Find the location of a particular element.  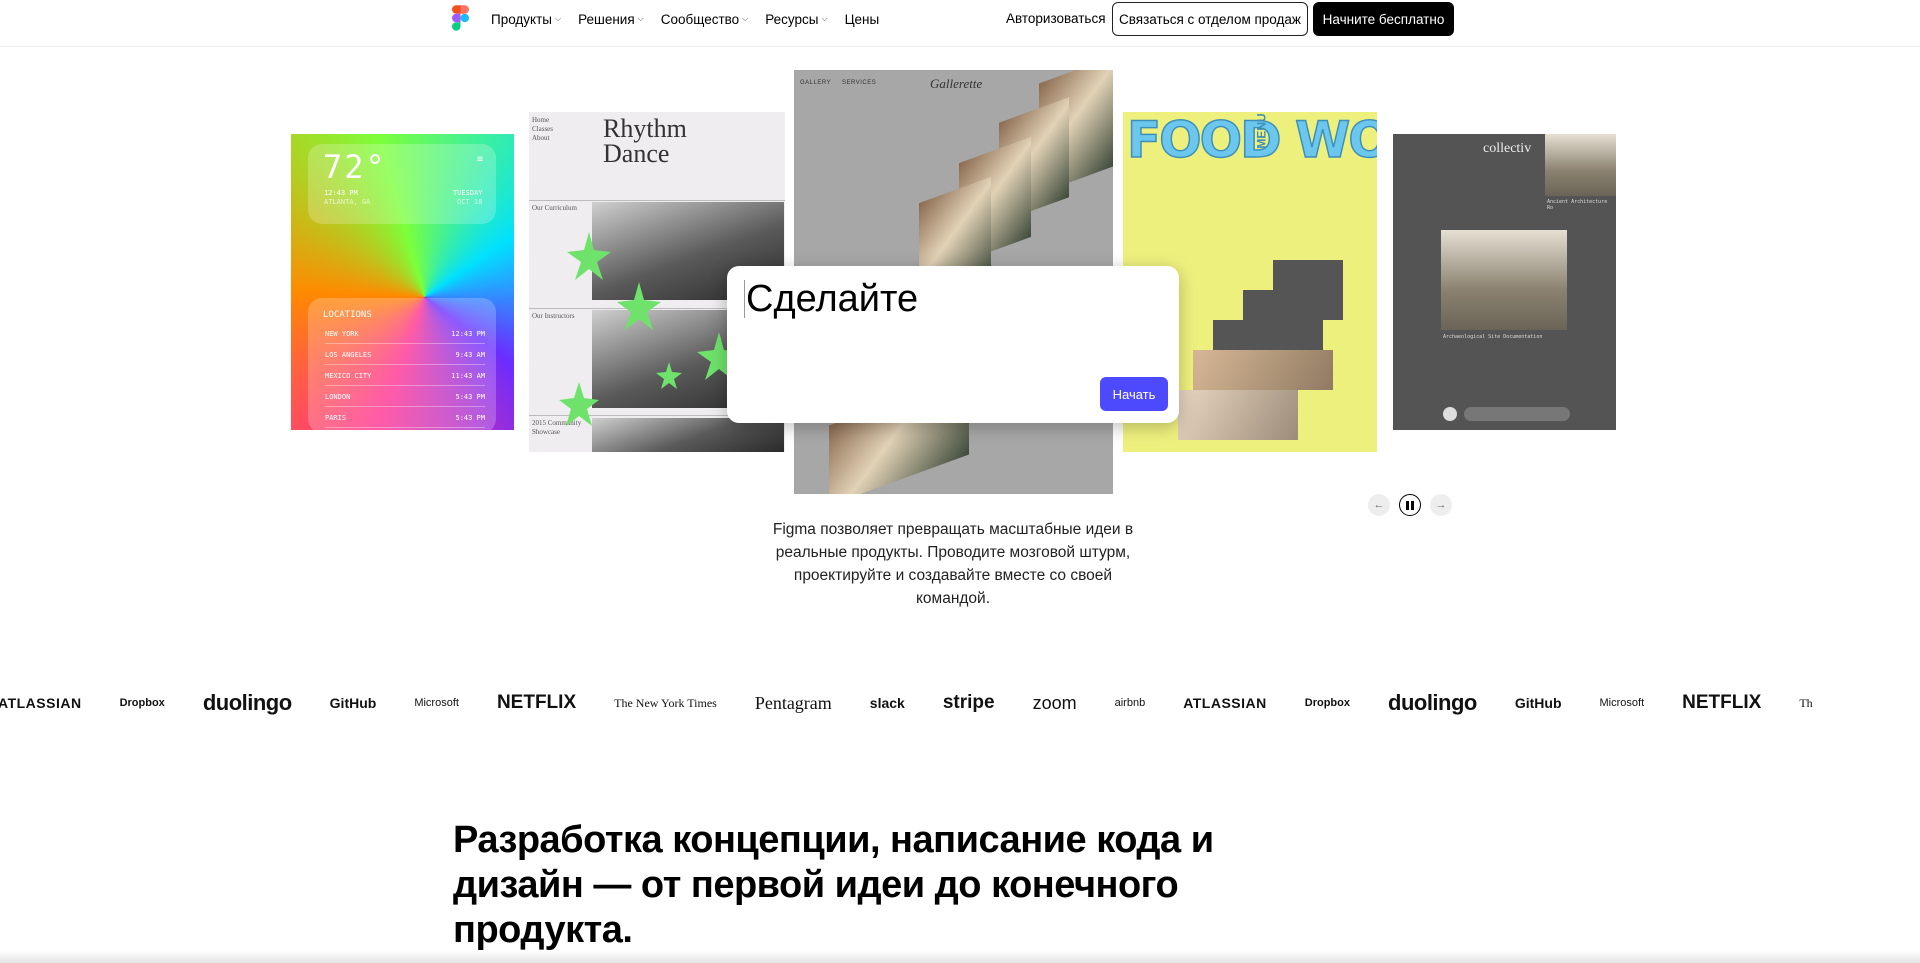

carousel-prev-button: ← is located at coordinates (1379, 505).